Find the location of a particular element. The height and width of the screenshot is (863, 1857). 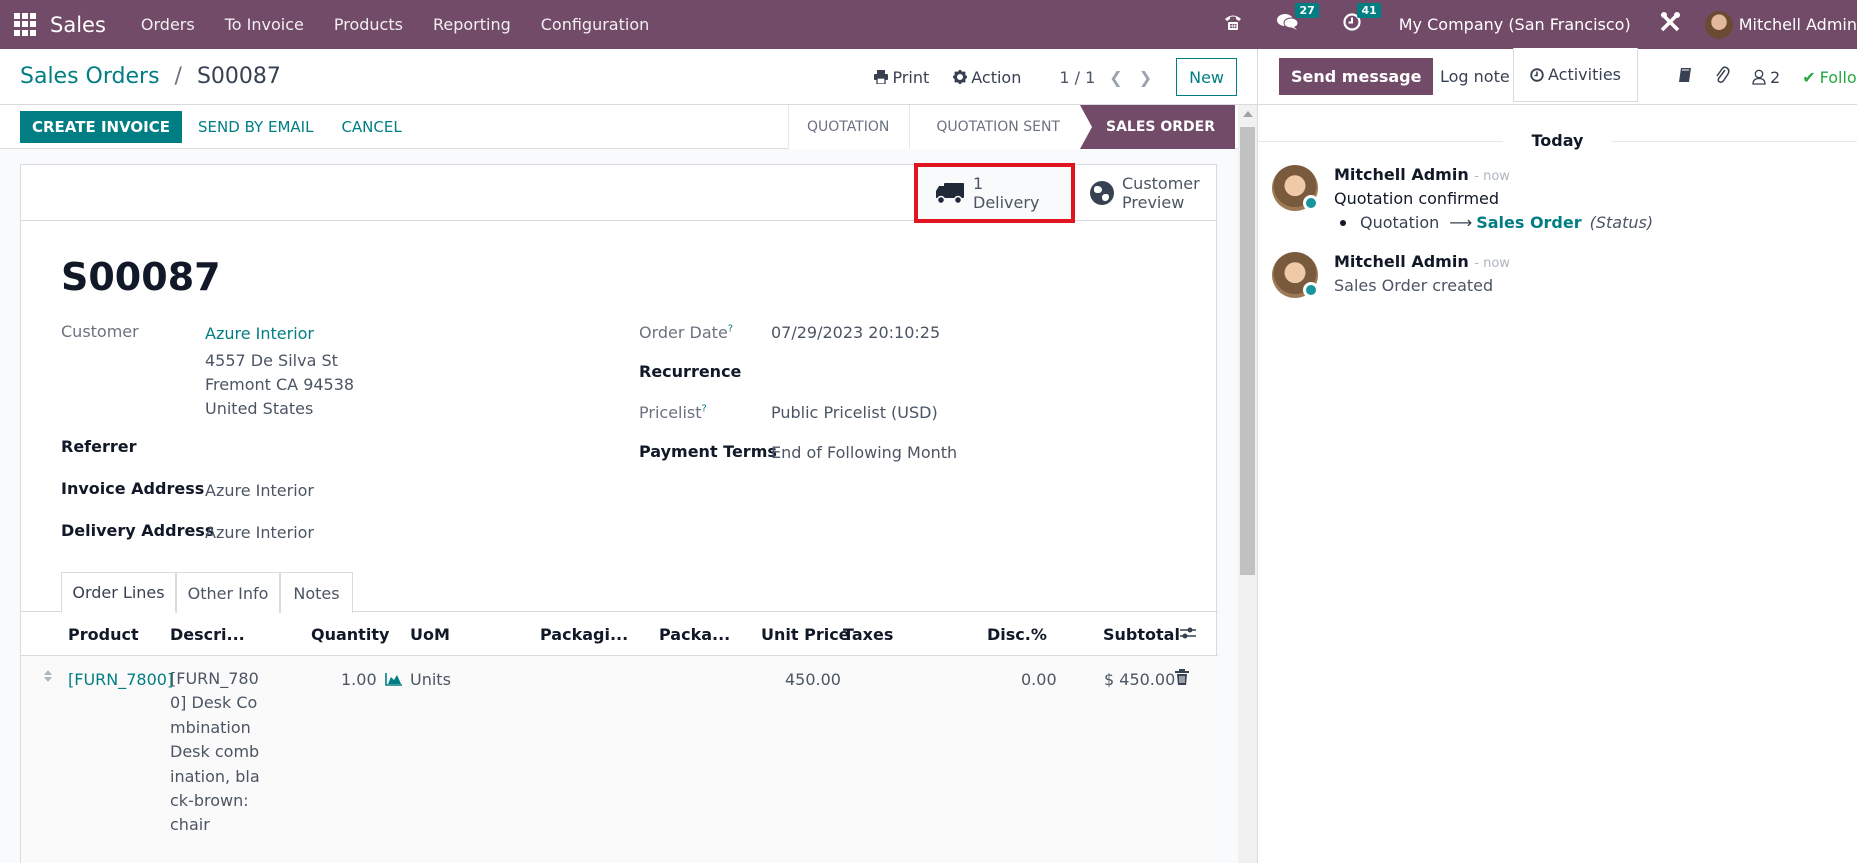

customer-address-line3: United States is located at coordinates (259, 408).